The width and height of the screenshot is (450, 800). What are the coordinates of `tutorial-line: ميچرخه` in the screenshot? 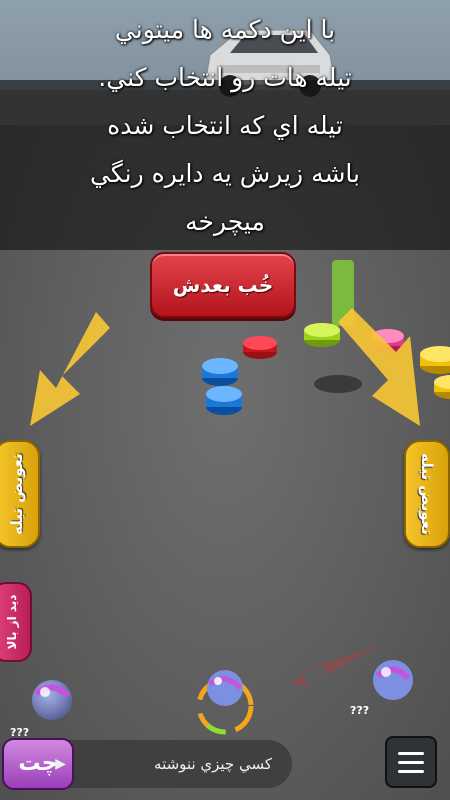 It's located at (225, 221).